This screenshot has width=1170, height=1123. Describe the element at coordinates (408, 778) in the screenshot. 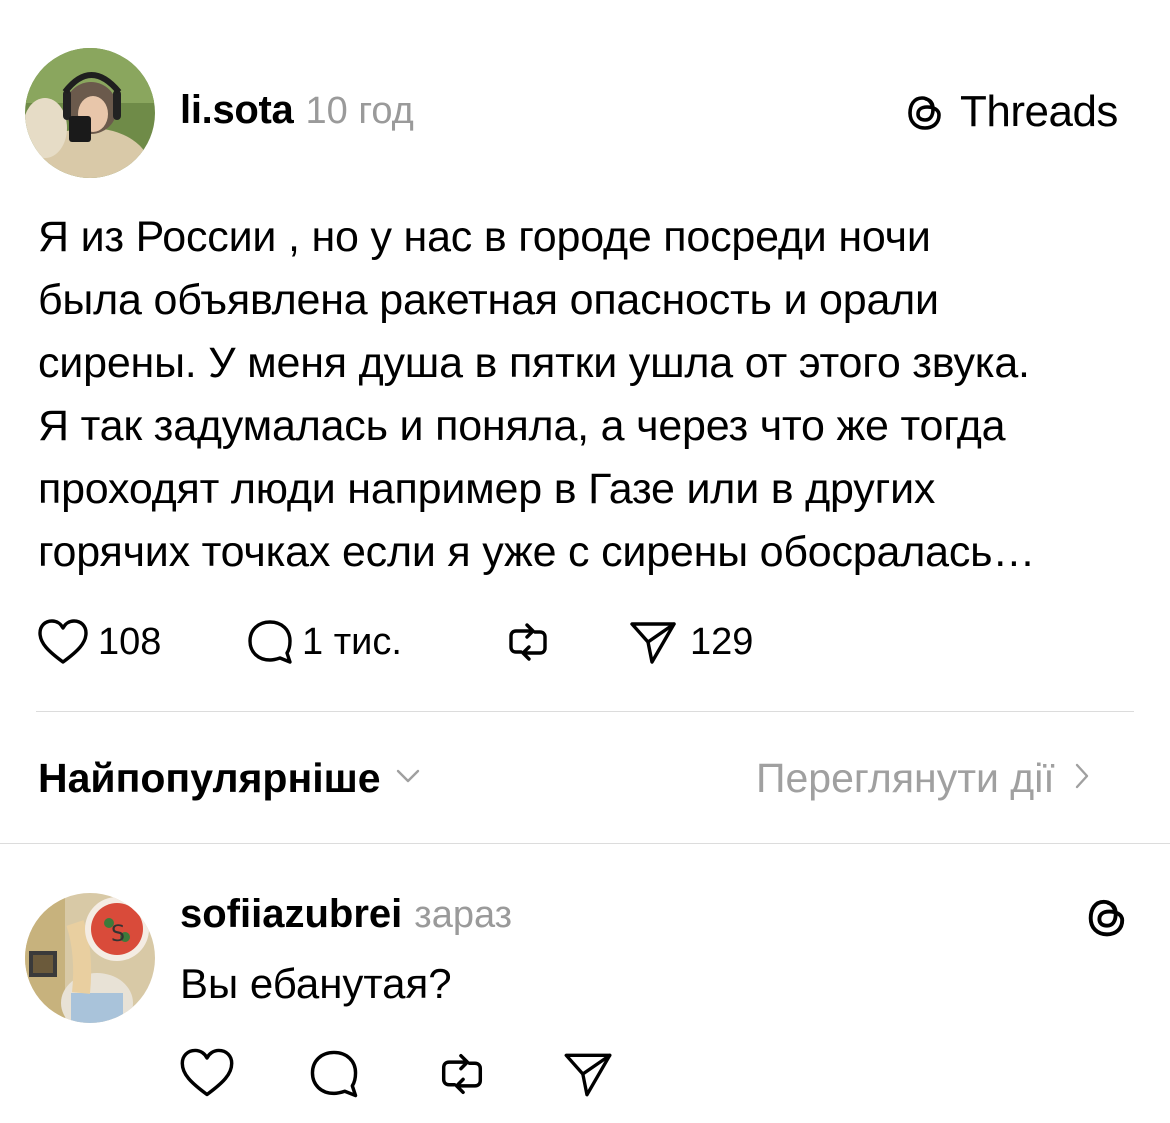

I see `chevron-down-icon` at that location.